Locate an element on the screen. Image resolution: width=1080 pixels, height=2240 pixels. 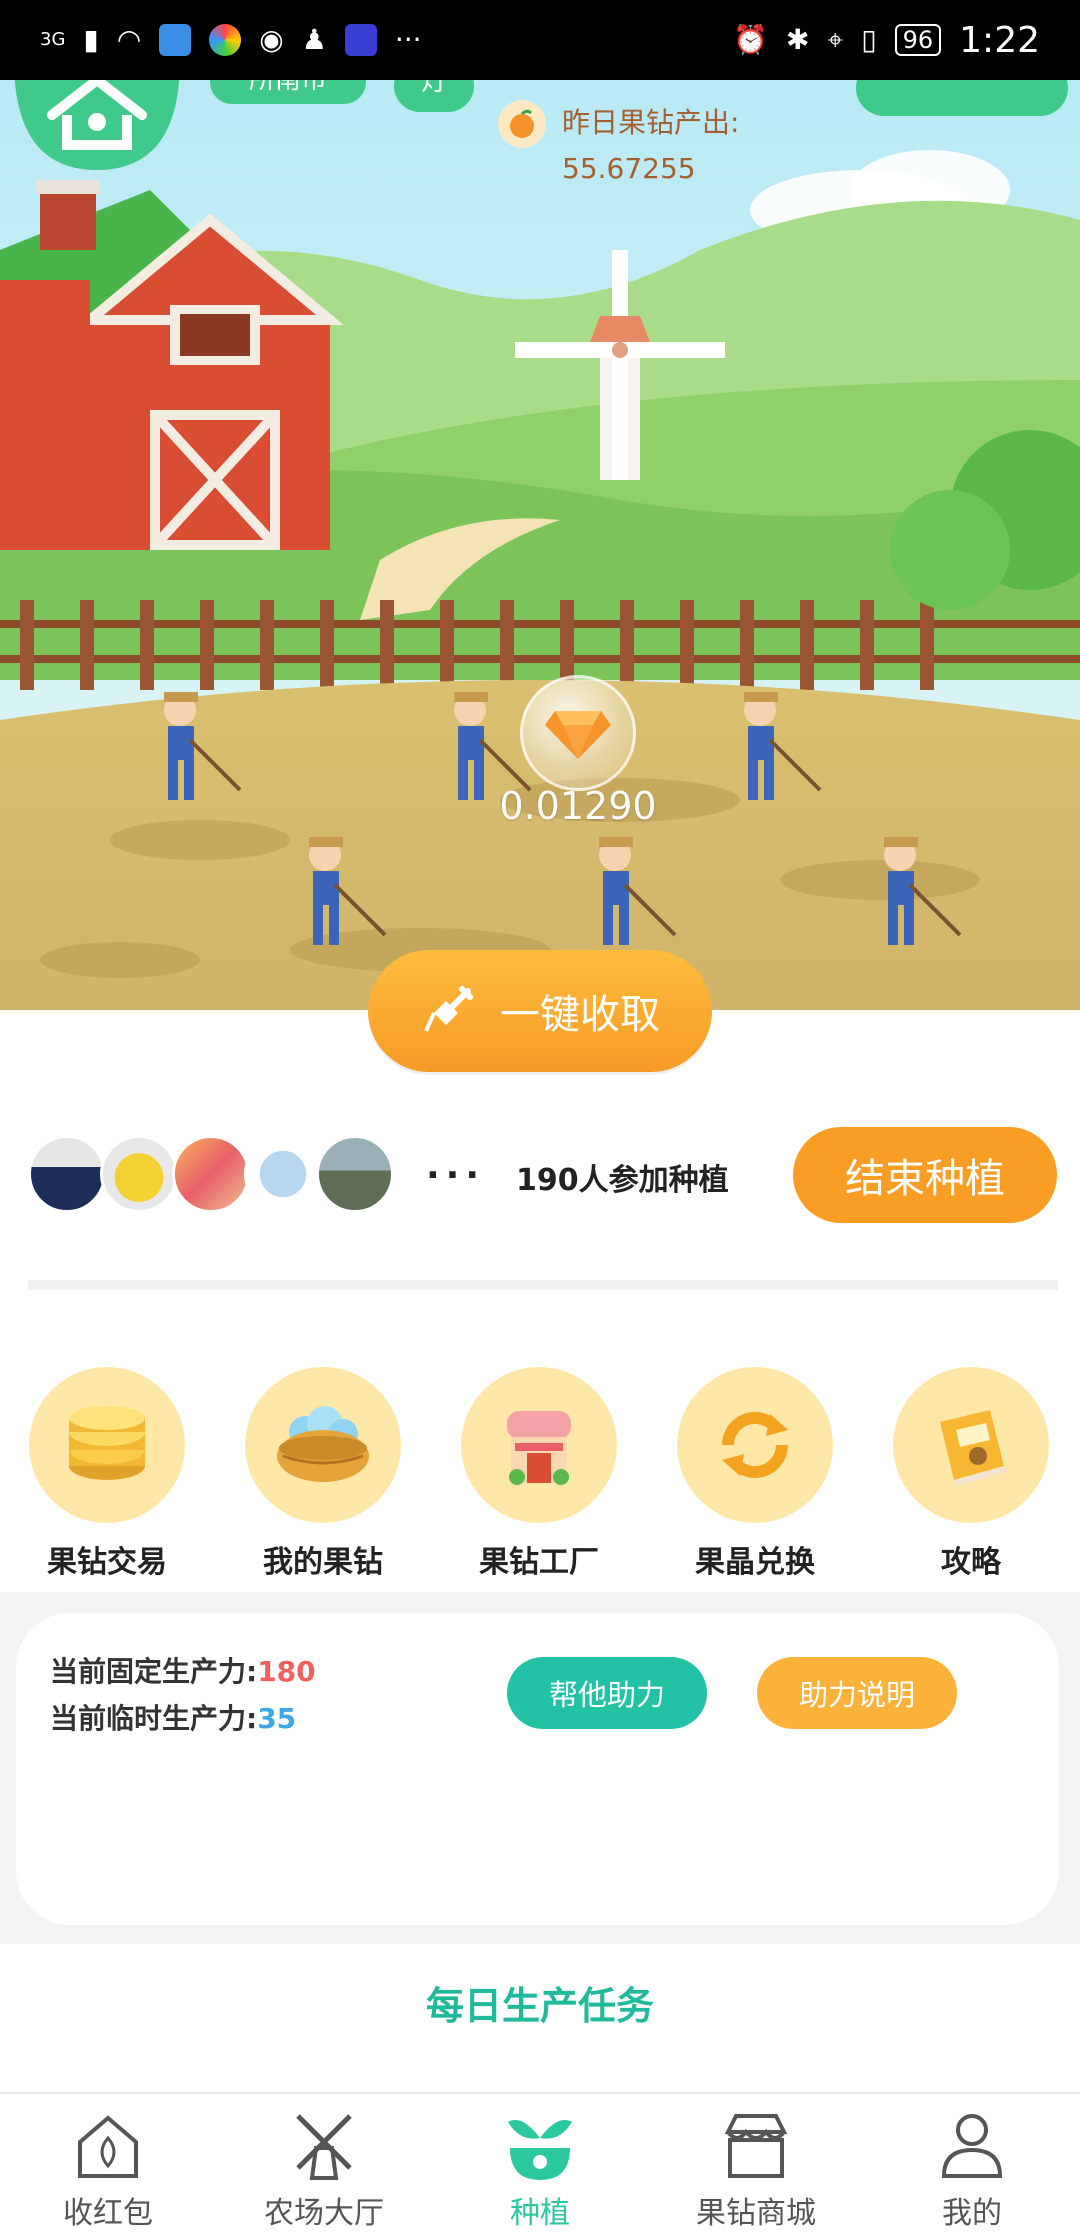
bubble-value: 0.01290 is located at coordinates (578, 806).